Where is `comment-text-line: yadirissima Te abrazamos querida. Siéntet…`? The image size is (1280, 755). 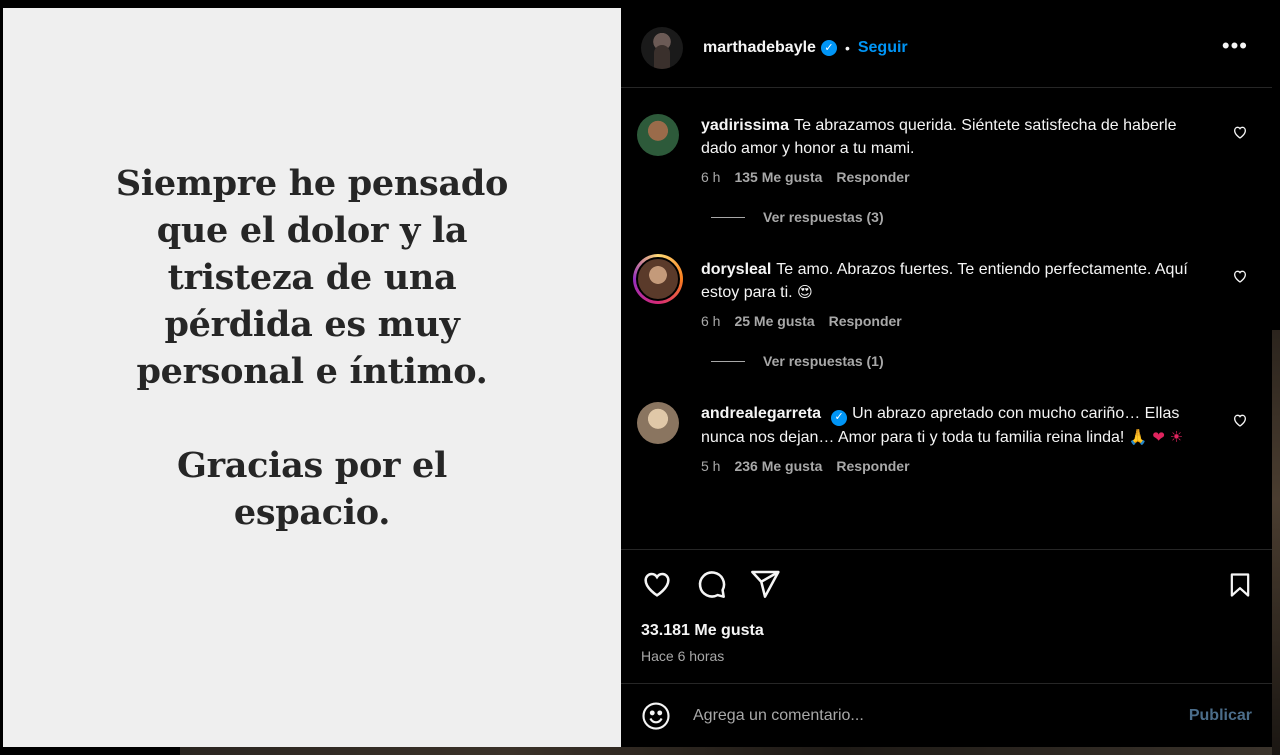 comment-text-line: yadirissima Te abrazamos querida. Siéntet… is located at coordinates (956, 137).